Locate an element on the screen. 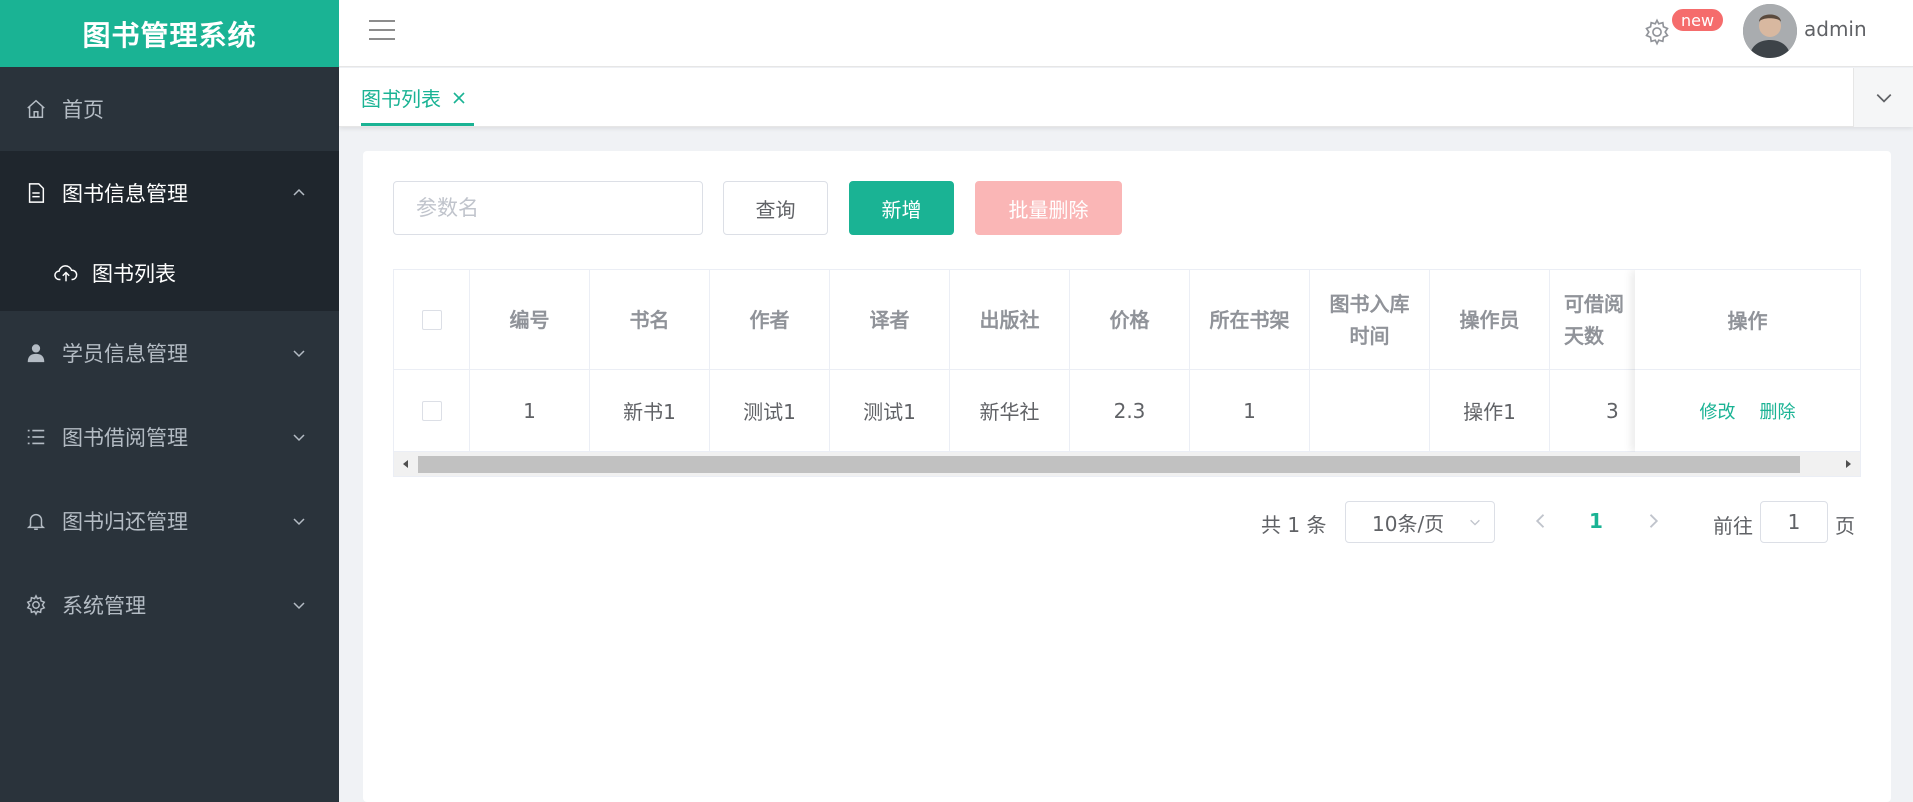 This screenshot has width=1913, height=802. table-cell: 2.3 is located at coordinates (1130, 410).